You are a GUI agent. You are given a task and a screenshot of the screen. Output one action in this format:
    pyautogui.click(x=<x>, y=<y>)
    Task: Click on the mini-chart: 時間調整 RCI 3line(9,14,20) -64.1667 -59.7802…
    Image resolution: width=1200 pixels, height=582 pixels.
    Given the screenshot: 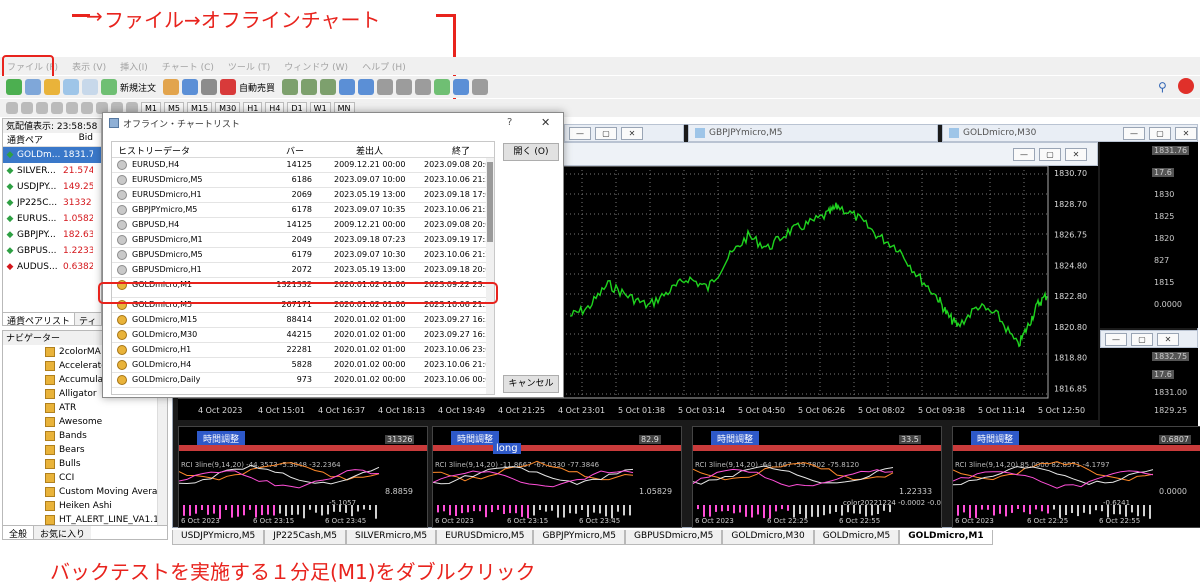 What is the action you would take?
    pyautogui.click(x=817, y=477)
    